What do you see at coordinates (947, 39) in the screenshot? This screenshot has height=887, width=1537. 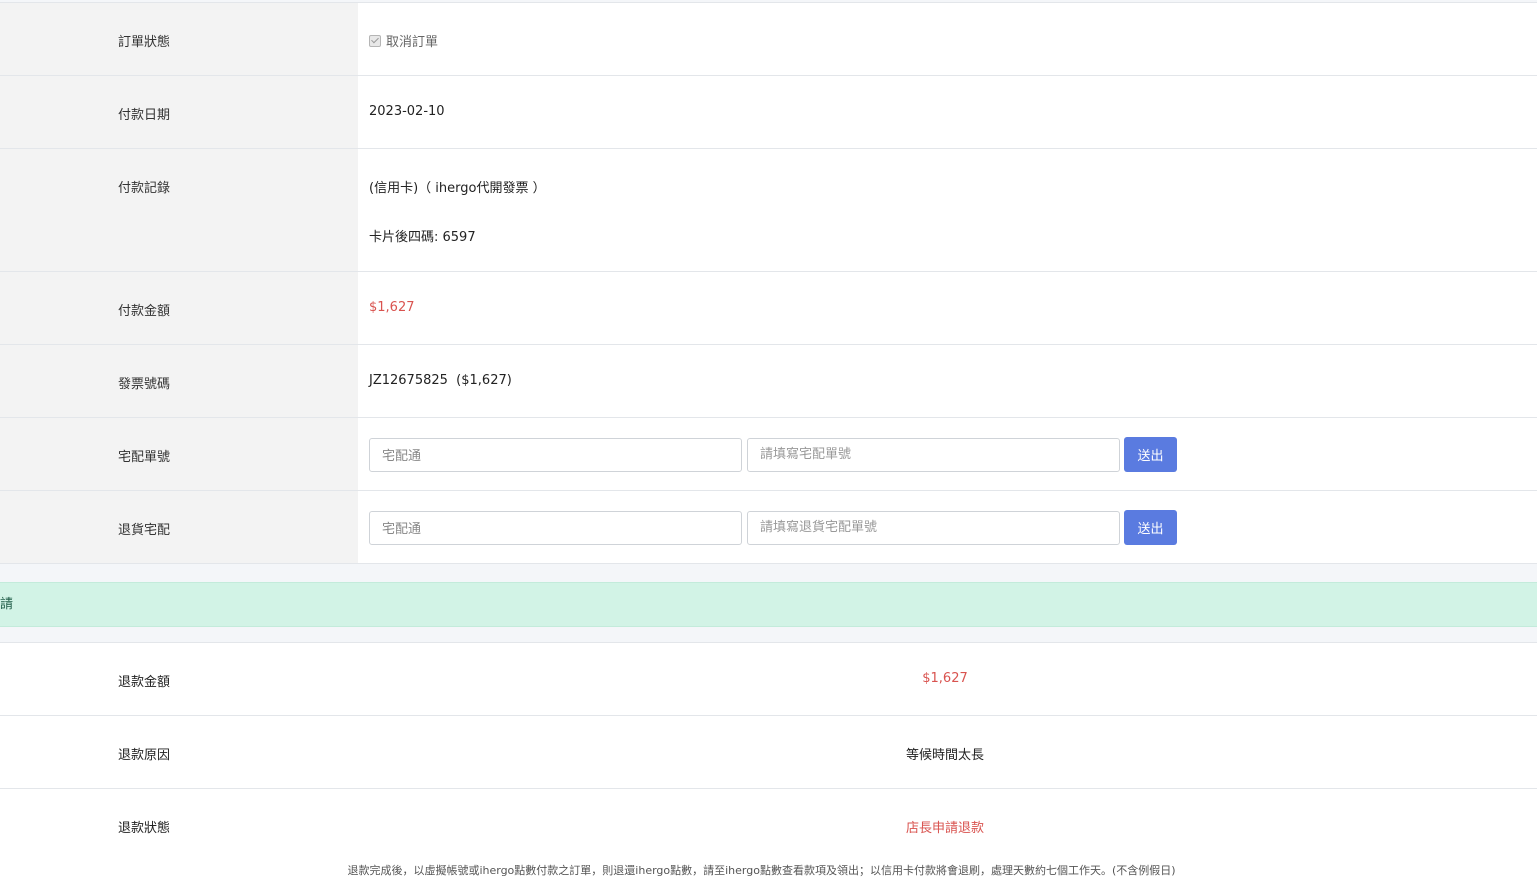 I see `order-status-value: 取消訂單` at bounding box center [947, 39].